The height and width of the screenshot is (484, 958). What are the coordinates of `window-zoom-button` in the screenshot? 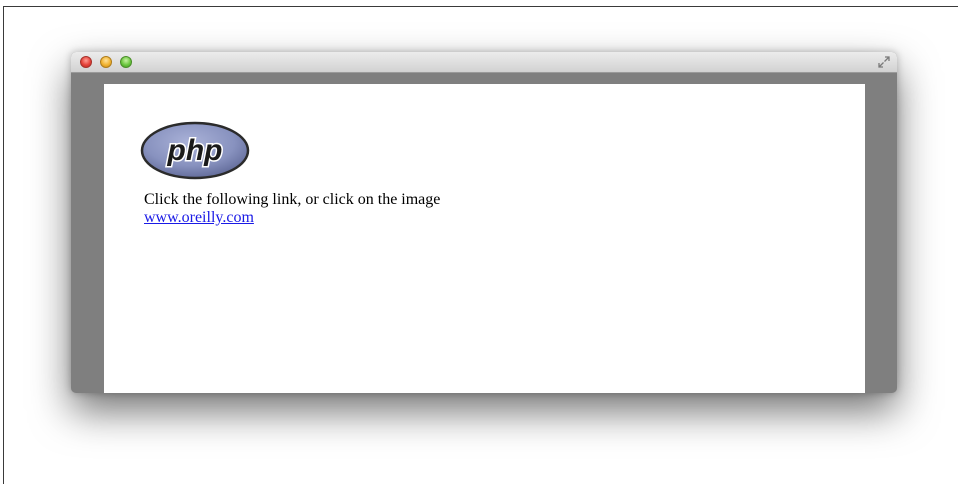 It's located at (126, 62).